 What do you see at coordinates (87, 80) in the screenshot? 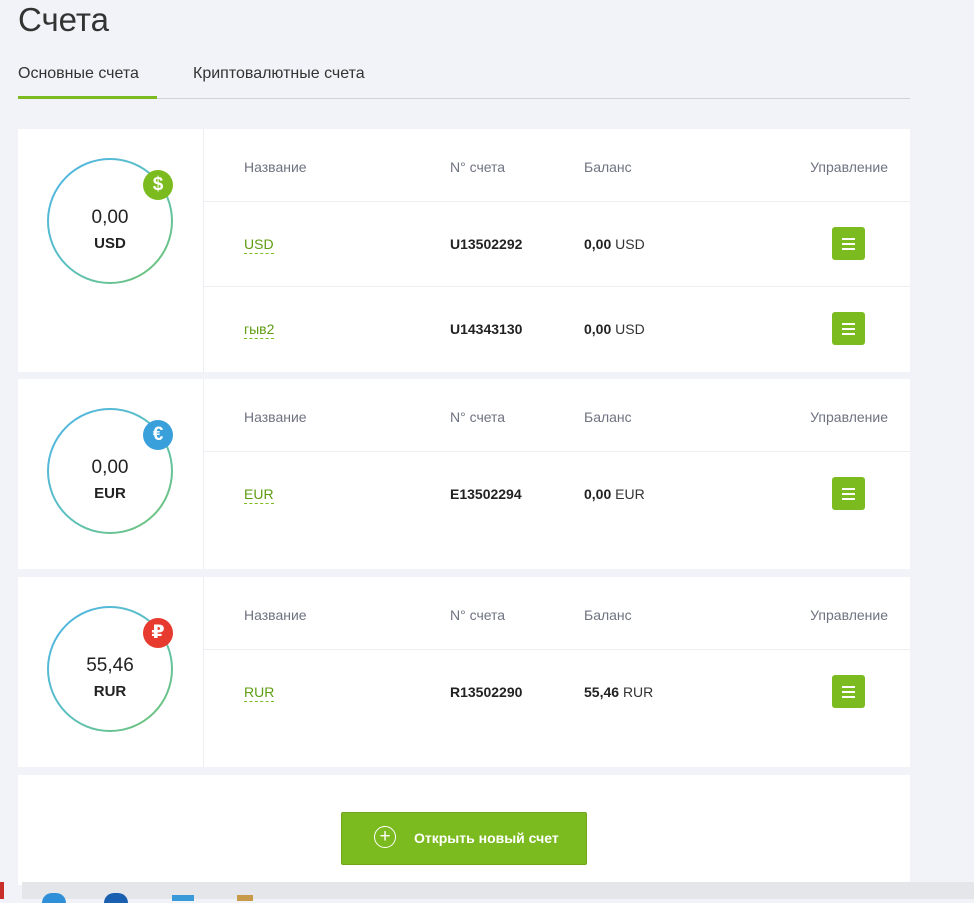
I see `tab-main-accounts: Основные счета` at bounding box center [87, 80].